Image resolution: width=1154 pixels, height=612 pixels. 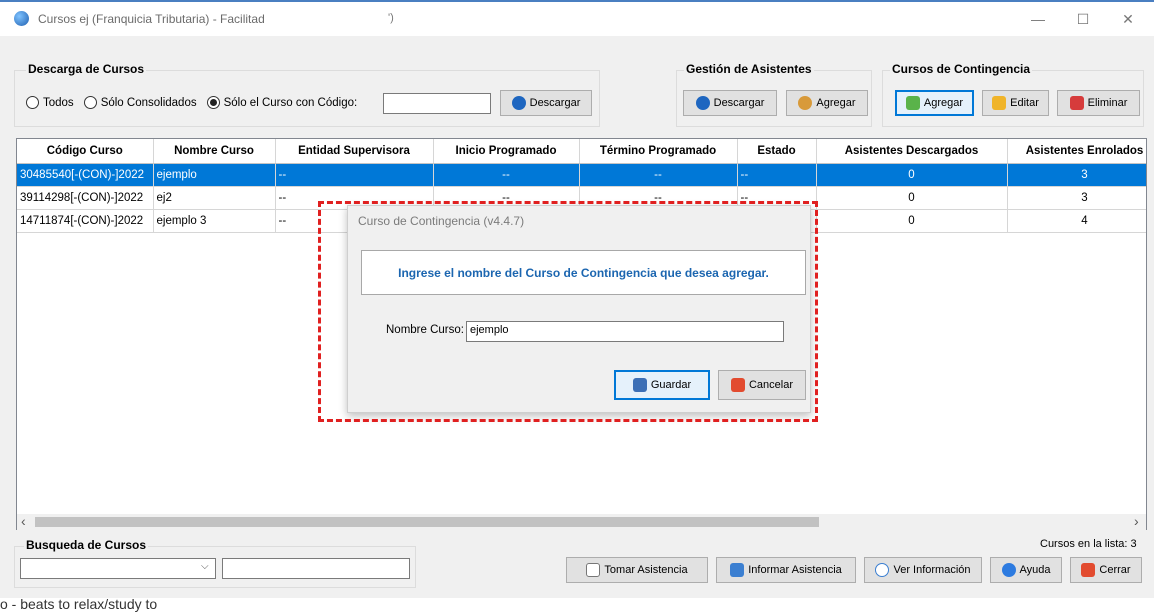 What do you see at coordinates (795, 570) in the screenshot?
I see `report-attendance-label: Informar Asistencia` at bounding box center [795, 570].